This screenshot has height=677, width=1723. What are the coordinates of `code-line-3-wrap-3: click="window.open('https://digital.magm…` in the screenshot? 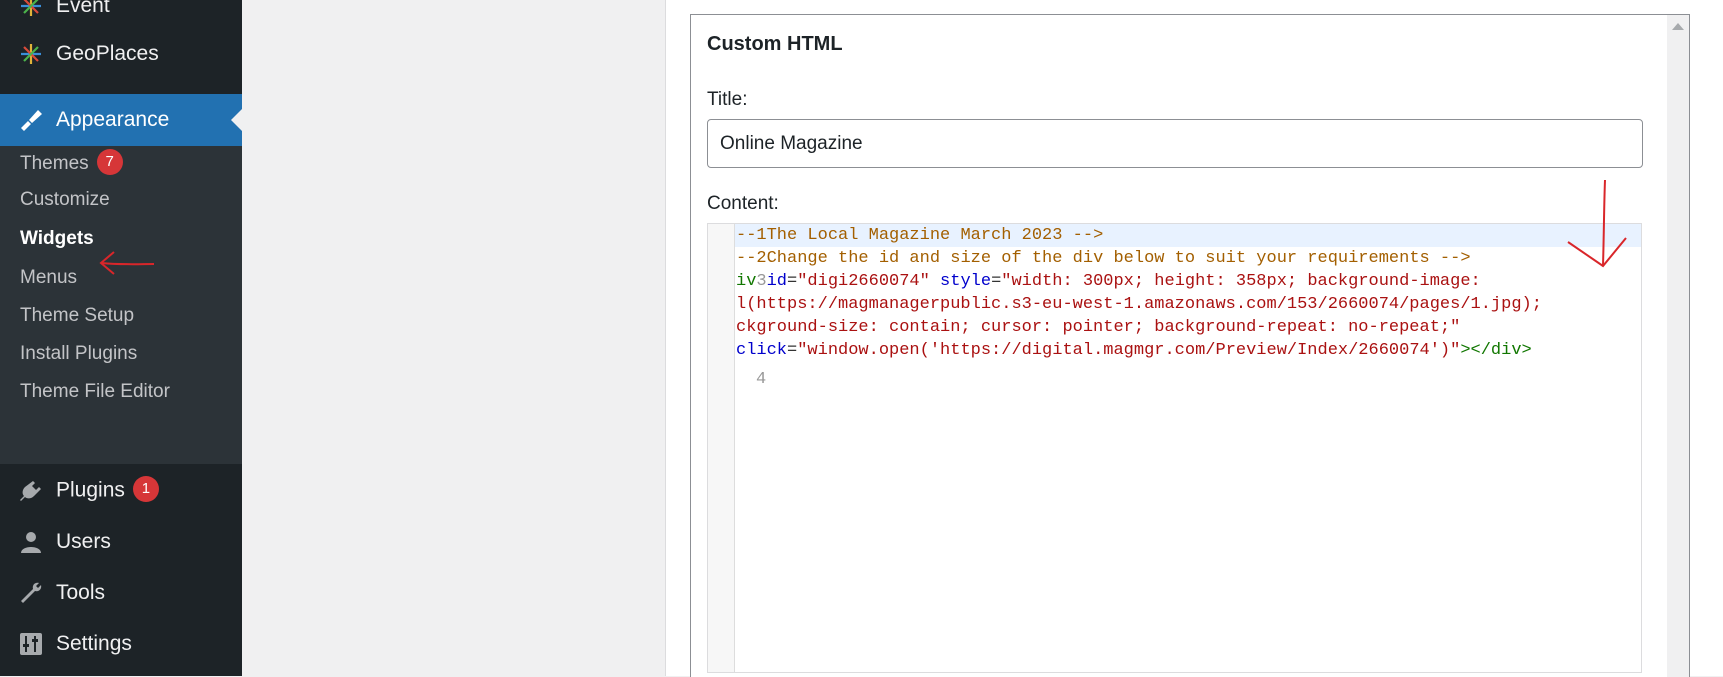 It's located at (1134, 350).